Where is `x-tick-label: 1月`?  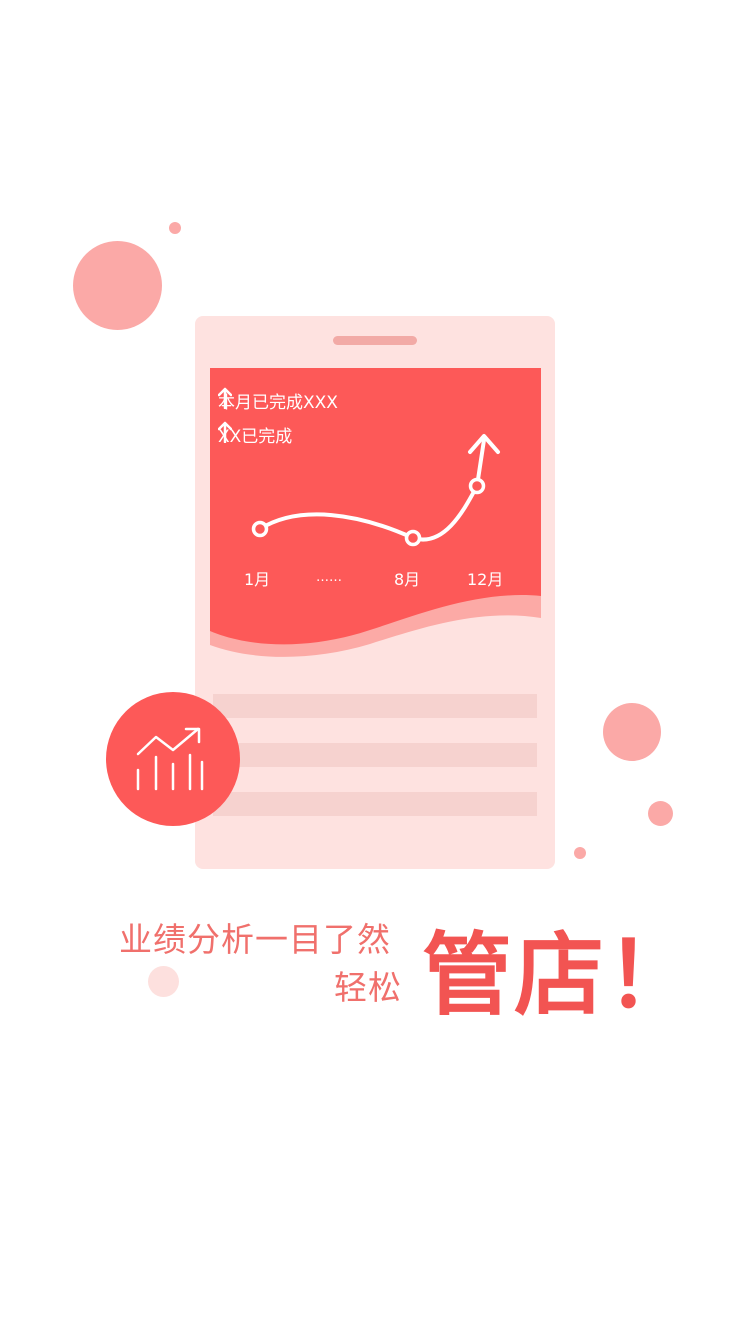 x-tick-label: 1月 is located at coordinates (257, 579).